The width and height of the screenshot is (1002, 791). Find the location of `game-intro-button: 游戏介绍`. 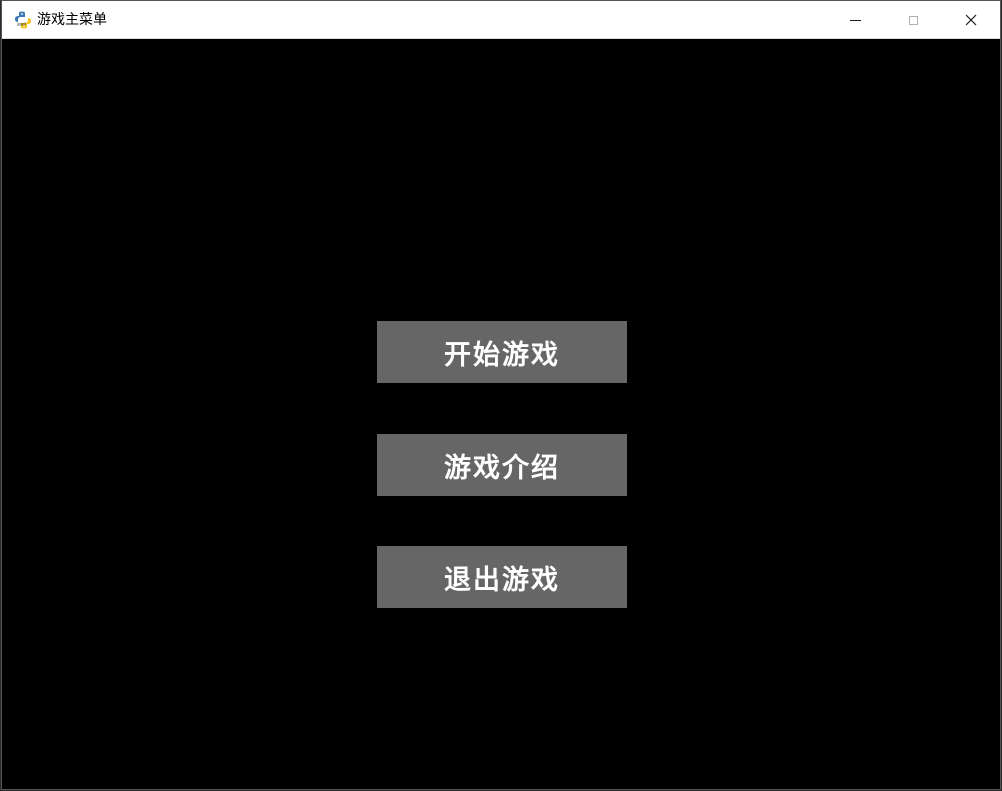

game-intro-button: 游戏介绍 is located at coordinates (502, 465).